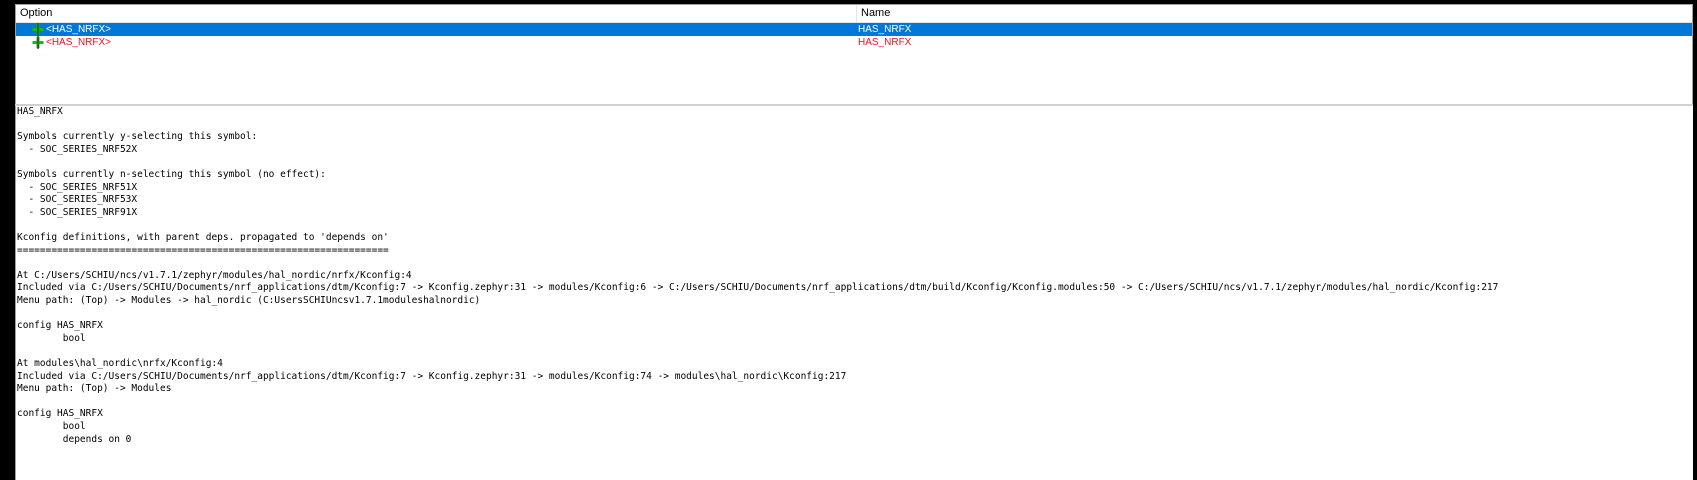 The width and height of the screenshot is (1697, 480). What do you see at coordinates (854, 29) in the screenshot?
I see `tree-row-has-nrfx-selected: <HAS_NRFX> HAS_NRFX` at bounding box center [854, 29].